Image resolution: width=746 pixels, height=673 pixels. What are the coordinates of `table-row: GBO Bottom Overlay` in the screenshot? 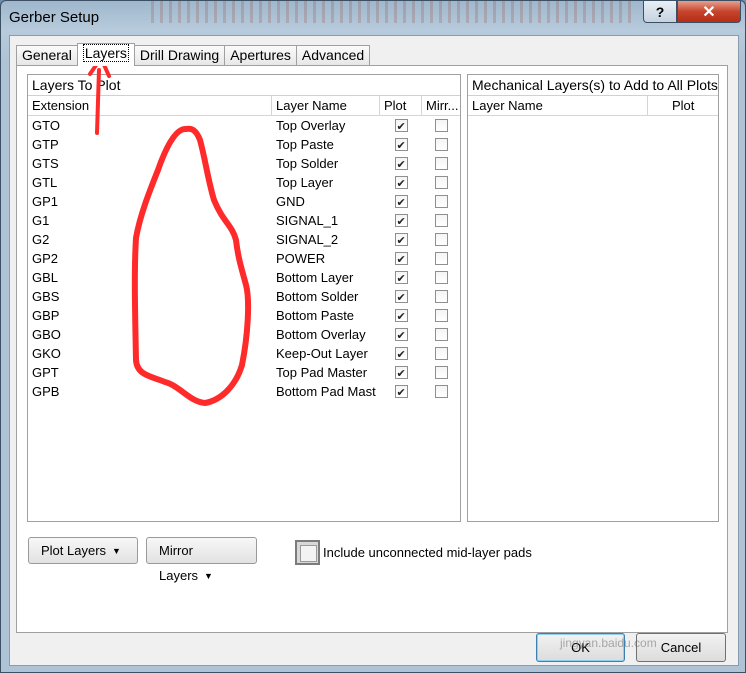 It's located at (244, 335).